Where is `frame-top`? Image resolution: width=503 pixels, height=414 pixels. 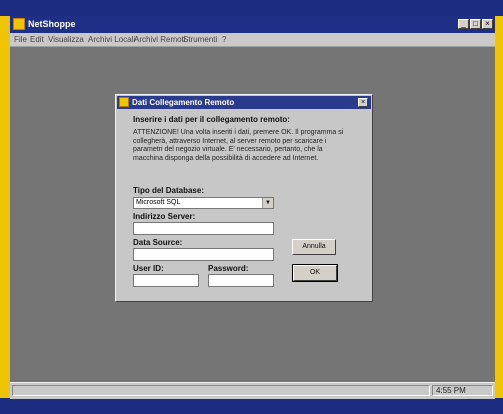
frame-top is located at coordinates (251, 8).